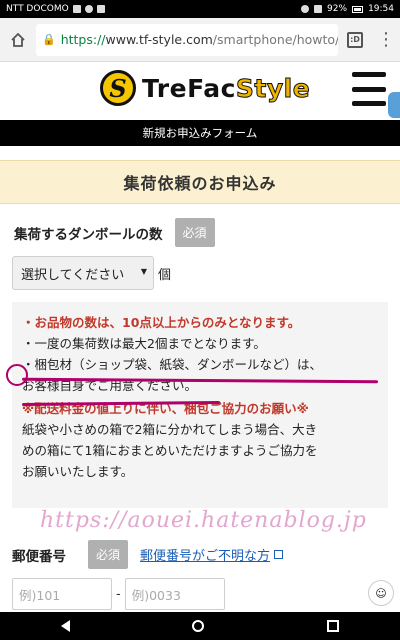 The width and height of the screenshot is (400, 640). I want to click on logo-wordmark: TreFacStyle, so click(226, 88).